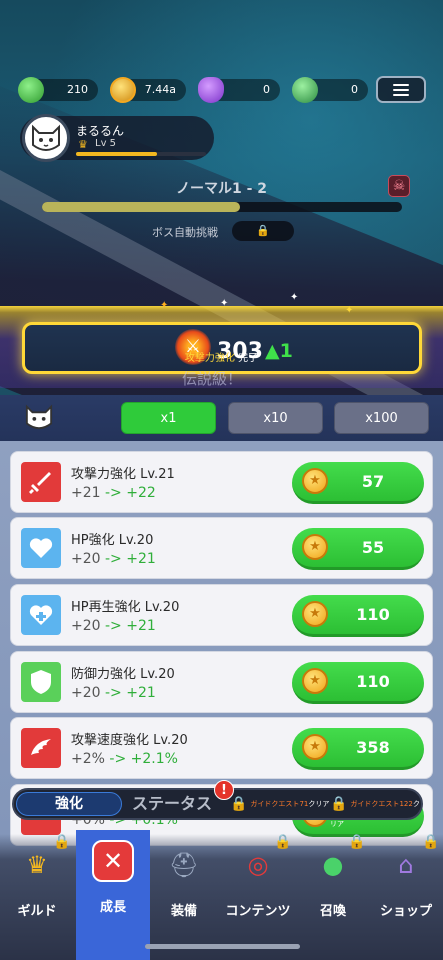 This screenshot has width=443, height=960. I want to click on nav-growth: ✕ 成長, so click(113, 895).